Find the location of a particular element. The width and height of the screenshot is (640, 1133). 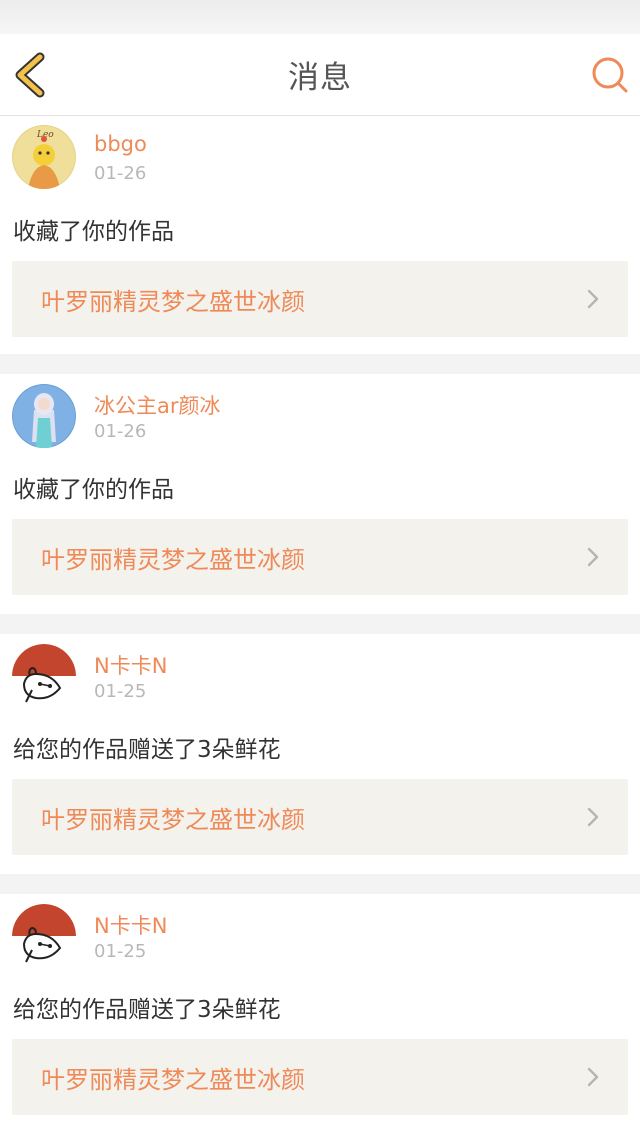

back-arrow-icon is located at coordinates (30, 75).